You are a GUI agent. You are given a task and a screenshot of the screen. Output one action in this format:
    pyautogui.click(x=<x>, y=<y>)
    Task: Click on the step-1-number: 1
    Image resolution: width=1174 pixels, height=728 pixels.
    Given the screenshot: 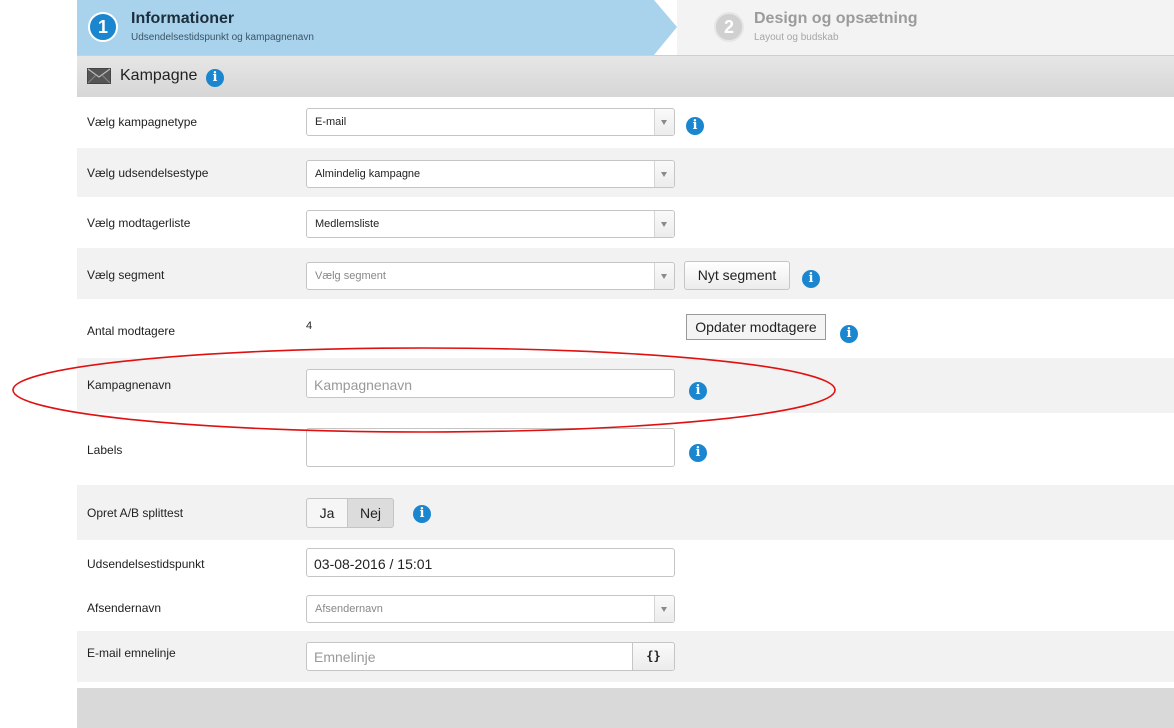 What is the action you would take?
    pyautogui.click(x=103, y=27)
    